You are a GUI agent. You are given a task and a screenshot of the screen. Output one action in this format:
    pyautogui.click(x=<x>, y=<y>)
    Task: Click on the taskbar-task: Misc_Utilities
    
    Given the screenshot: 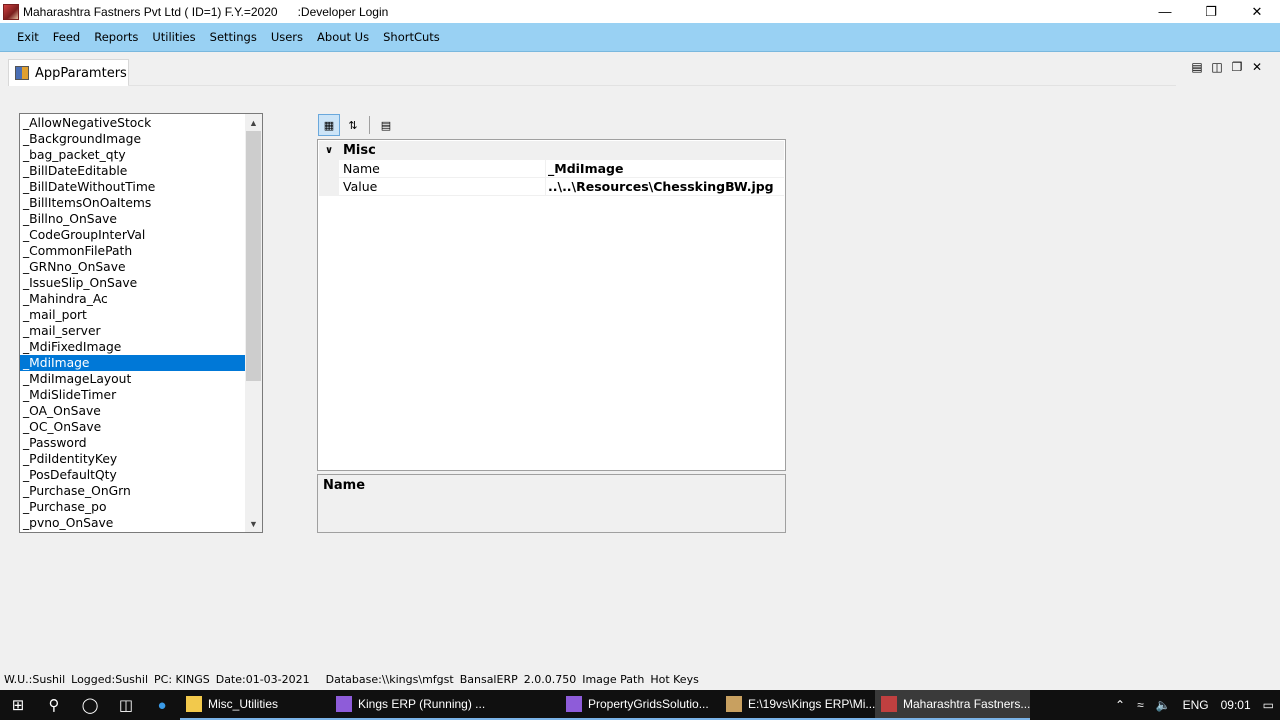 What is the action you would take?
    pyautogui.click(x=255, y=705)
    